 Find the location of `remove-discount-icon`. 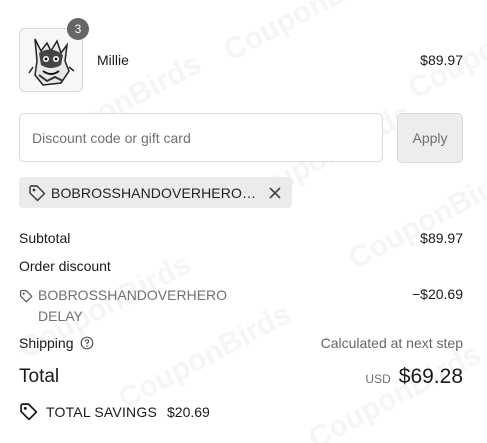

remove-discount-icon is located at coordinates (275, 193).